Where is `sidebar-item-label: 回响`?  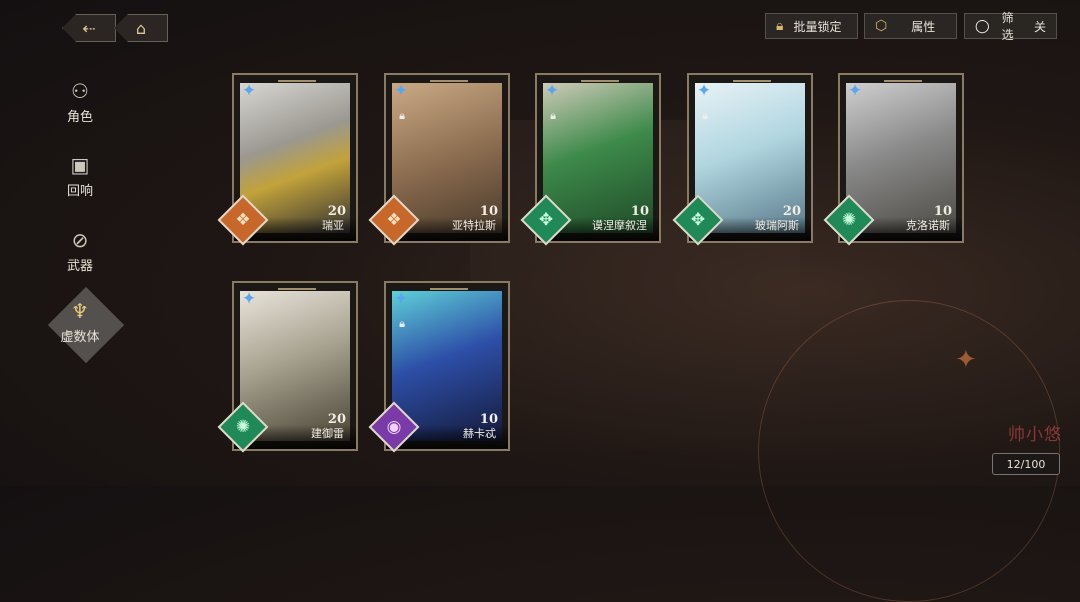
sidebar-item-label: 回响 is located at coordinates (79, 191).